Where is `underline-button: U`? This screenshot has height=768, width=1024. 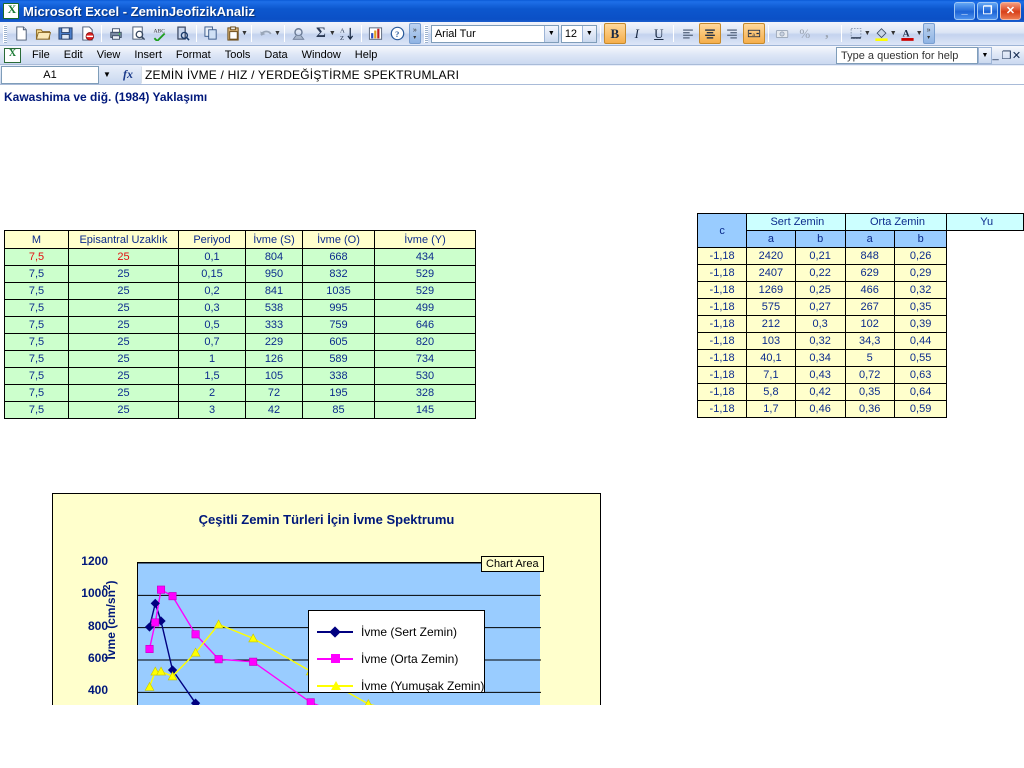
underline-button: U is located at coordinates (659, 33).